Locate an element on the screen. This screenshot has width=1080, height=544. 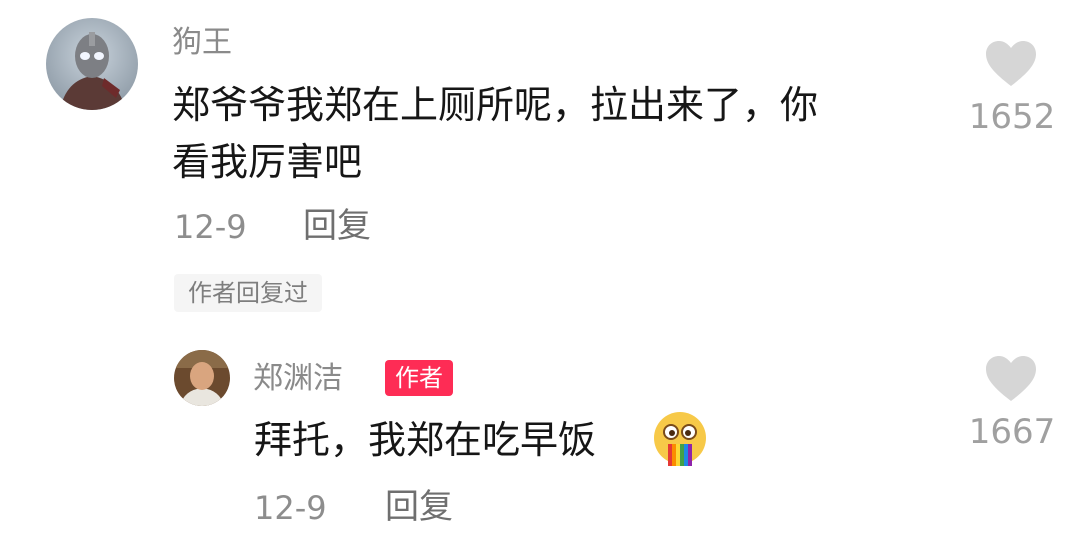
comment-text-line2: 看我厉害吧 is located at coordinates (267, 162).